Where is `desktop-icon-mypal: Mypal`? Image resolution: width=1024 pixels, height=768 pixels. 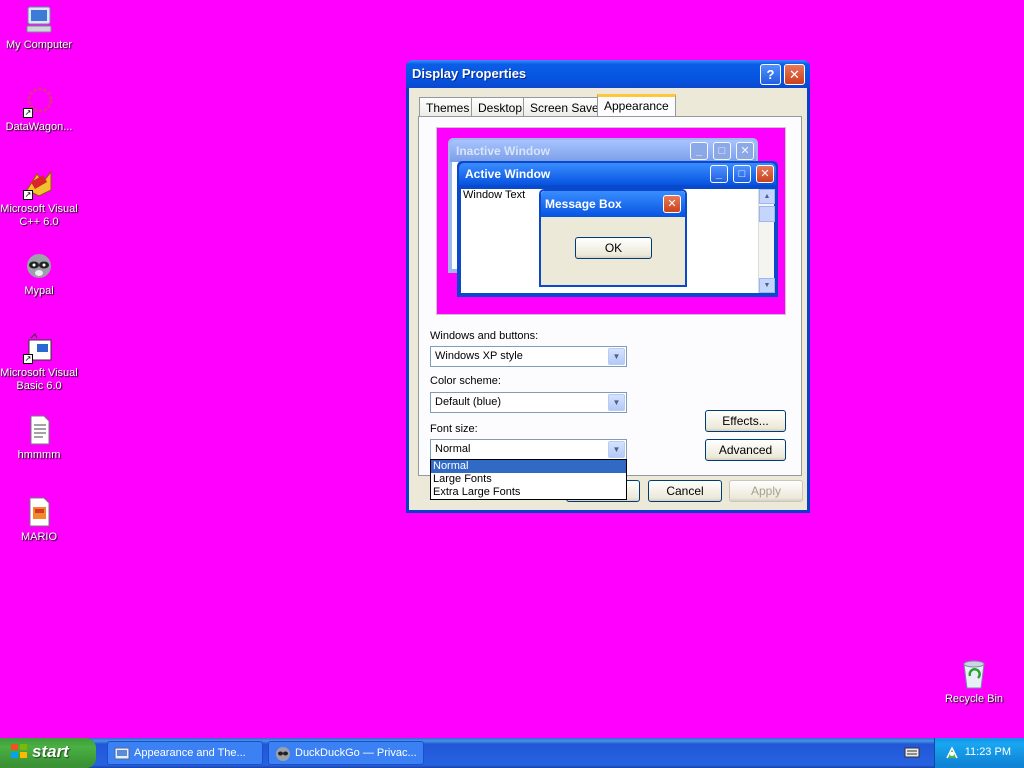
desktop-icon-mypal: Mypal is located at coordinates (39, 274).